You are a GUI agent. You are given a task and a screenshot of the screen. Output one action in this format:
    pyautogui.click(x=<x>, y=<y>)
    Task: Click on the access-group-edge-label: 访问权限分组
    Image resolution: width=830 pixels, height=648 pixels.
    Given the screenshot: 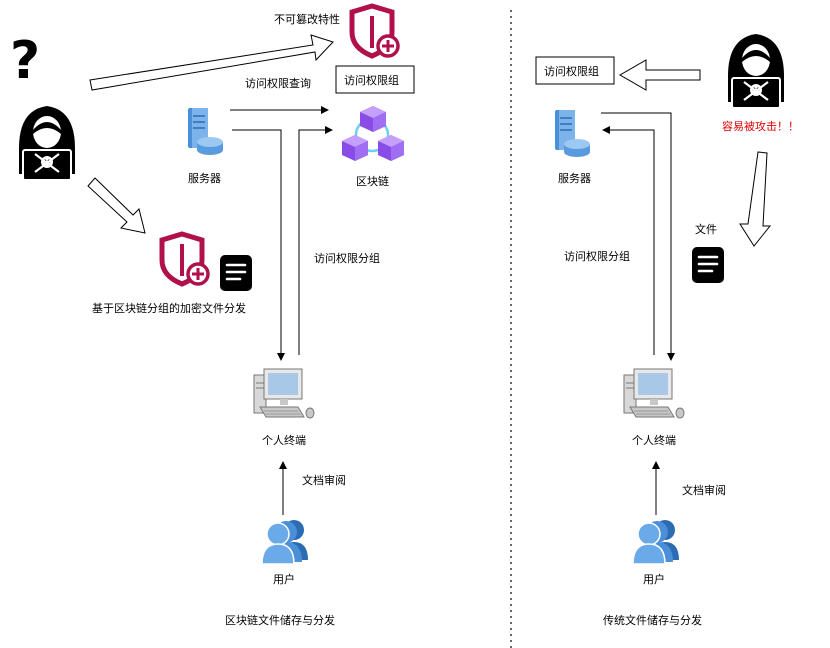 What is the action you would take?
    pyautogui.click(x=347, y=258)
    